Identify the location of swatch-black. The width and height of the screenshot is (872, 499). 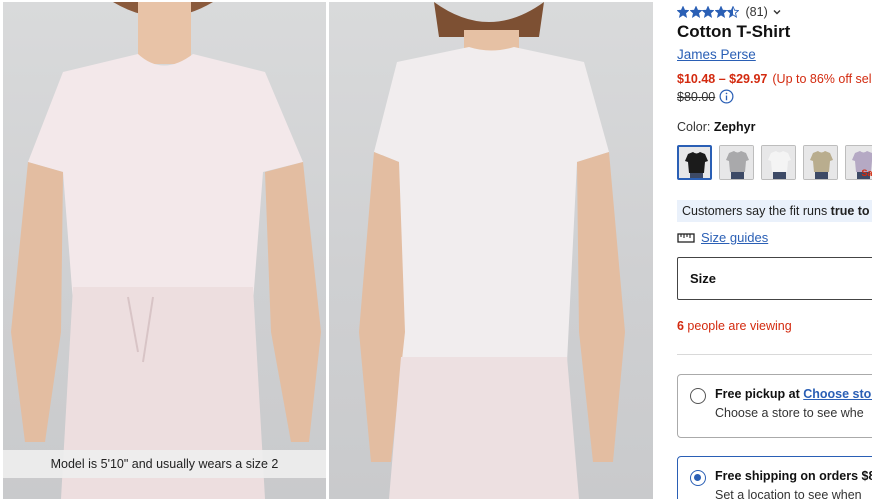
(694, 162).